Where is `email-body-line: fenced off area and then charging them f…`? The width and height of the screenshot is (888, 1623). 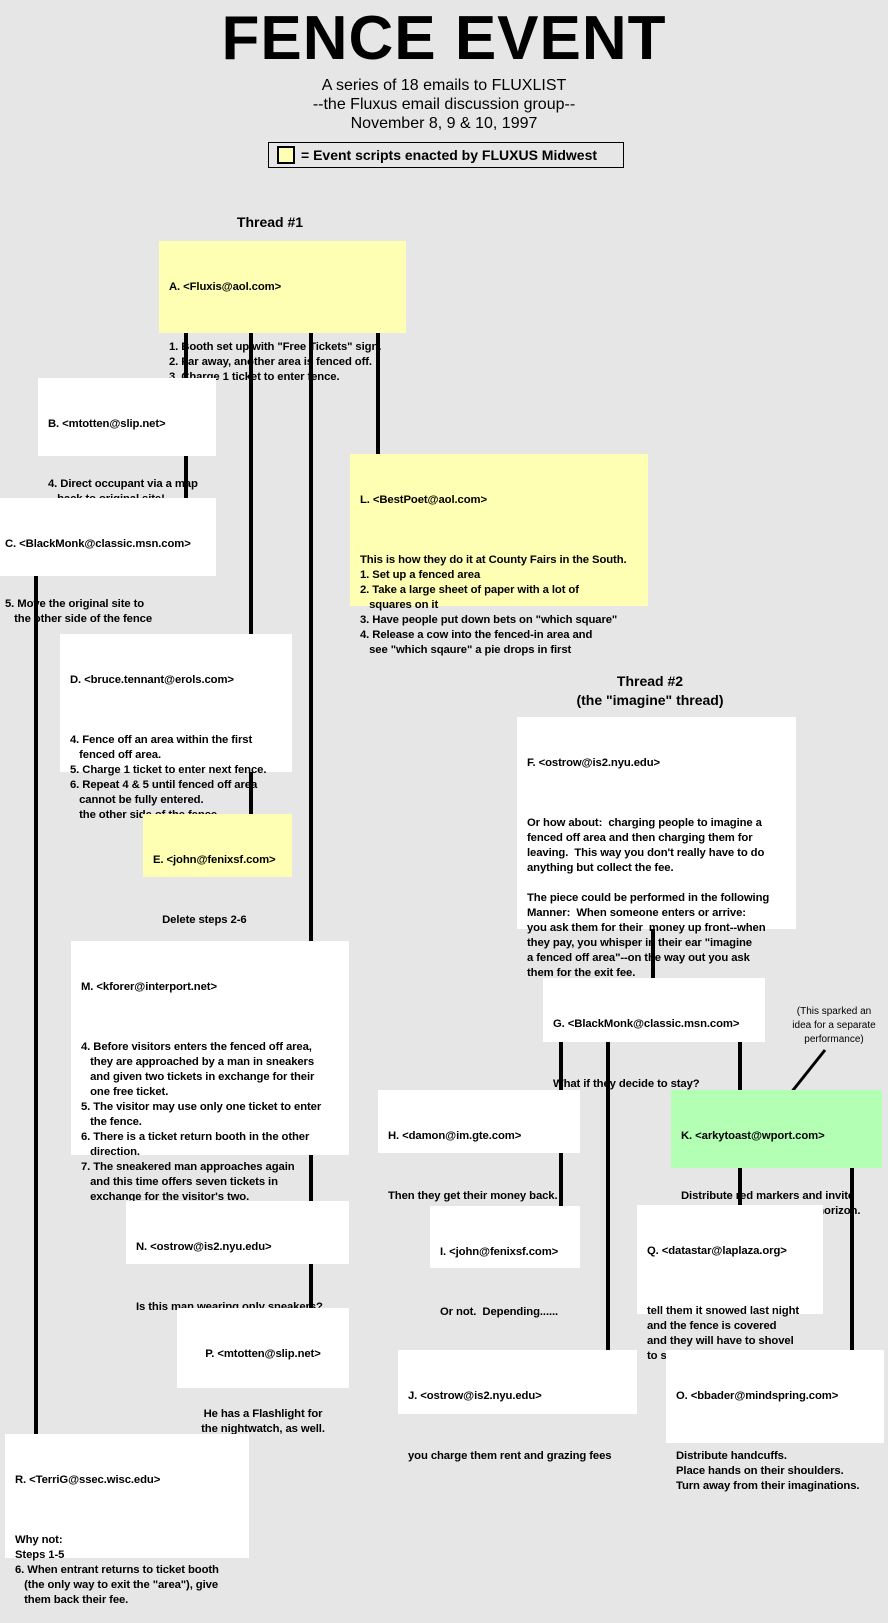 email-body-line: fenced off area and then charging them f… is located at coordinates (640, 838).